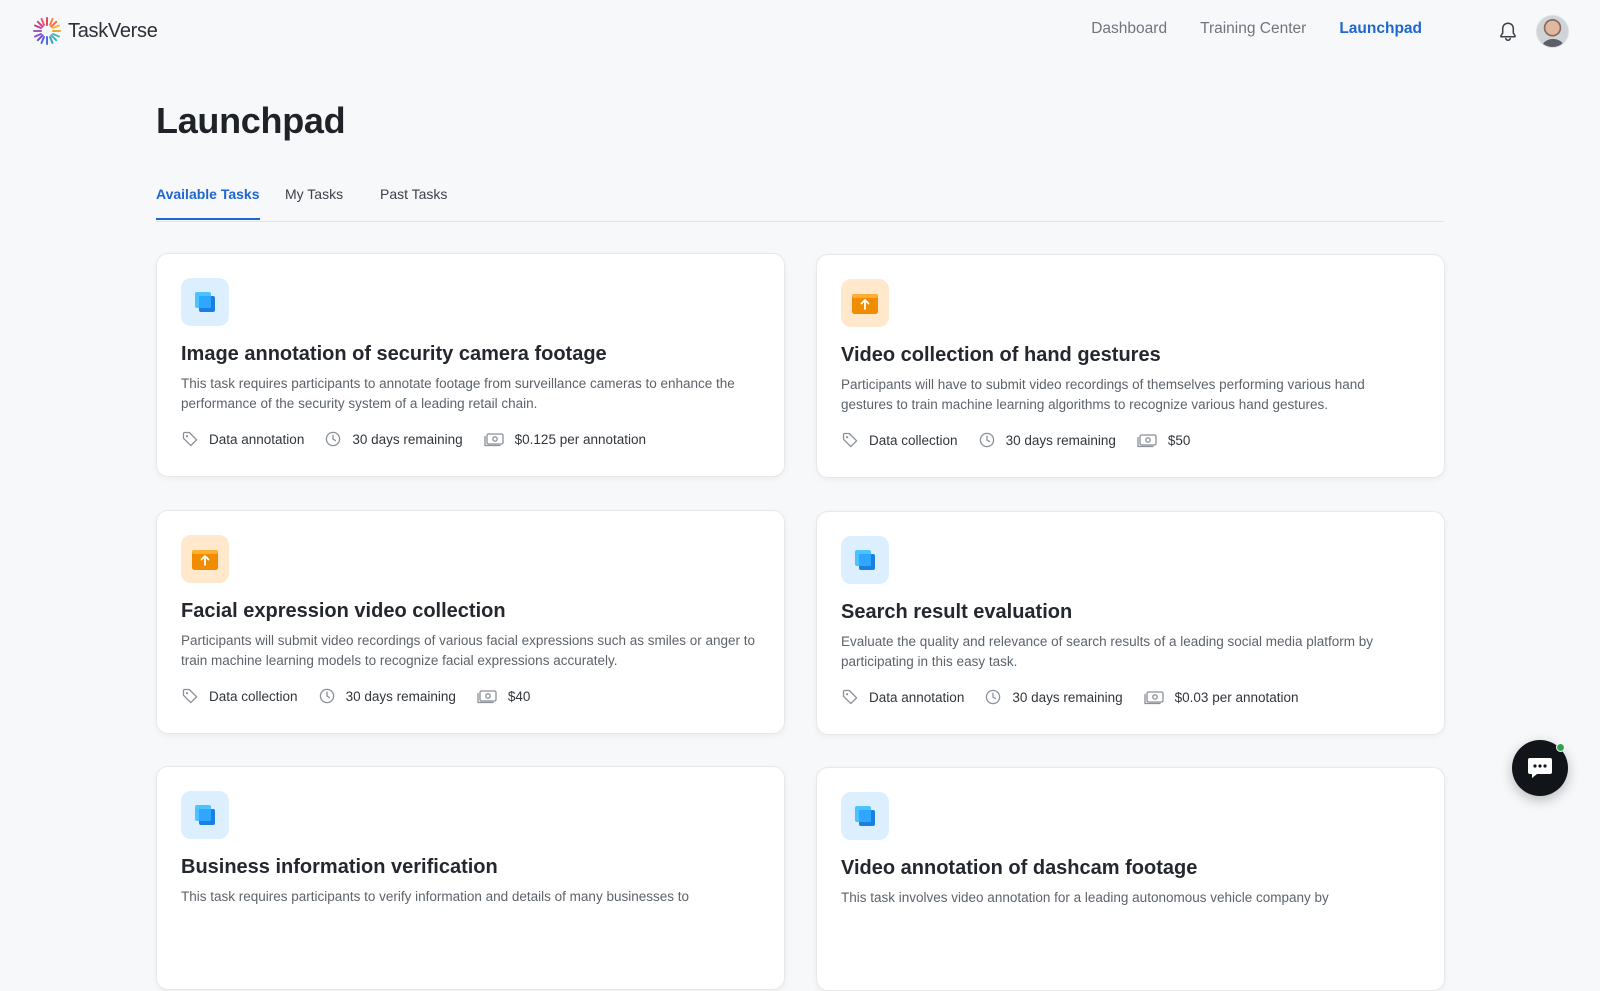  What do you see at coordinates (314, 202) in the screenshot?
I see `tab-my-tasks: My Tasks` at bounding box center [314, 202].